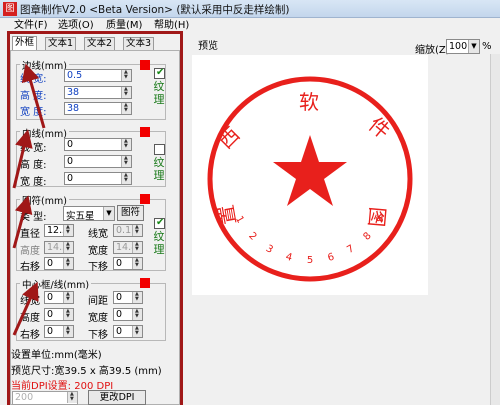 This screenshot has height=405, width=500. I want to click on stamp-number: 8, so click(367, 236).